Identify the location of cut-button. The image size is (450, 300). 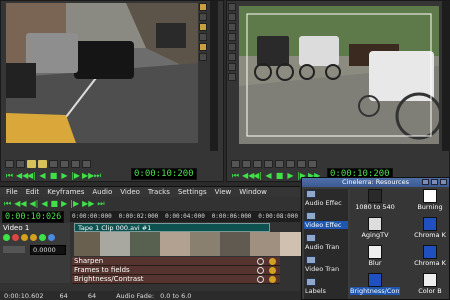
(279, 164).